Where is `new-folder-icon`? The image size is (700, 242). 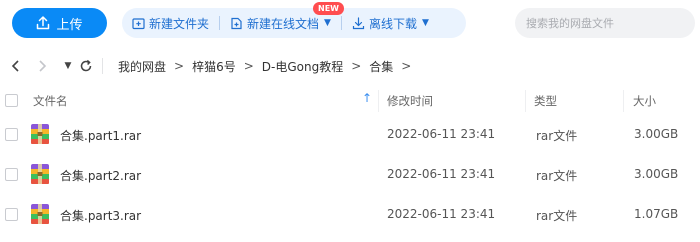 new-folder-icon is located at coordinates (138, 23).